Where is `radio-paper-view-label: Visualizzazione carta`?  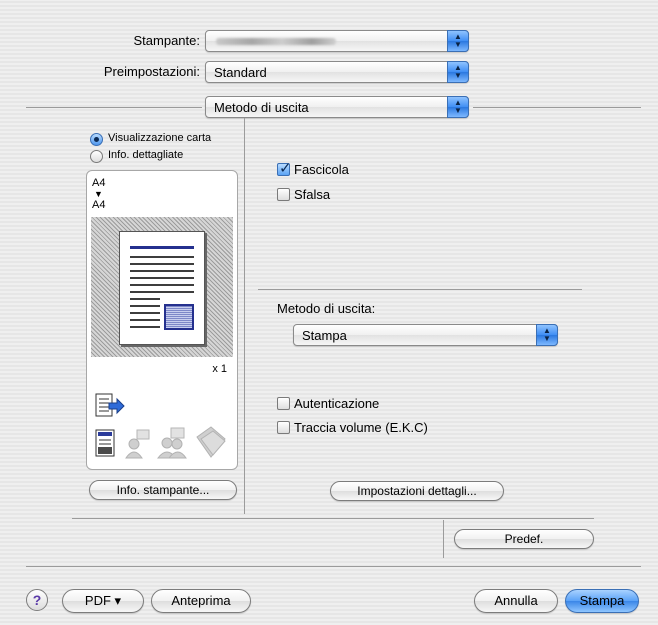
radio-paper-view-label: Visualizzazione carta is located at coordinates (160, 138).